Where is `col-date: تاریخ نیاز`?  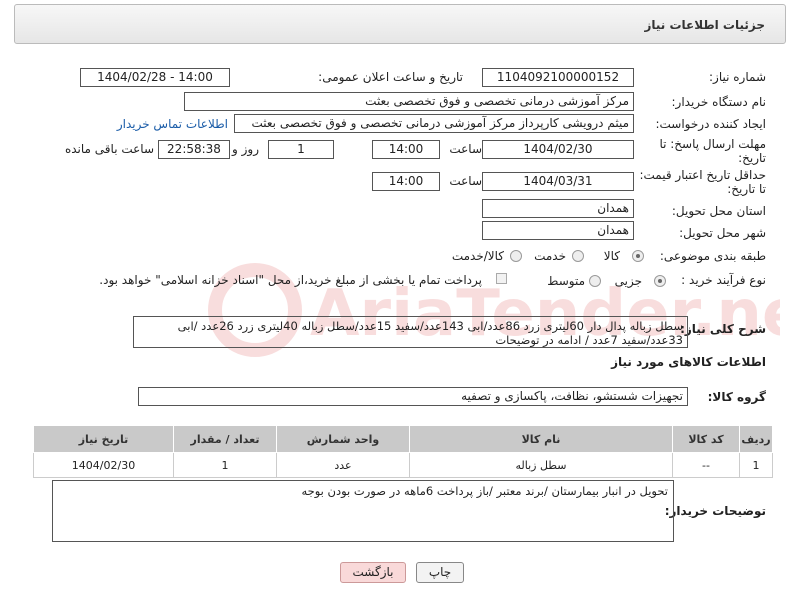 col-date: تاریخ نیاز is located at coordinates (103, 439).